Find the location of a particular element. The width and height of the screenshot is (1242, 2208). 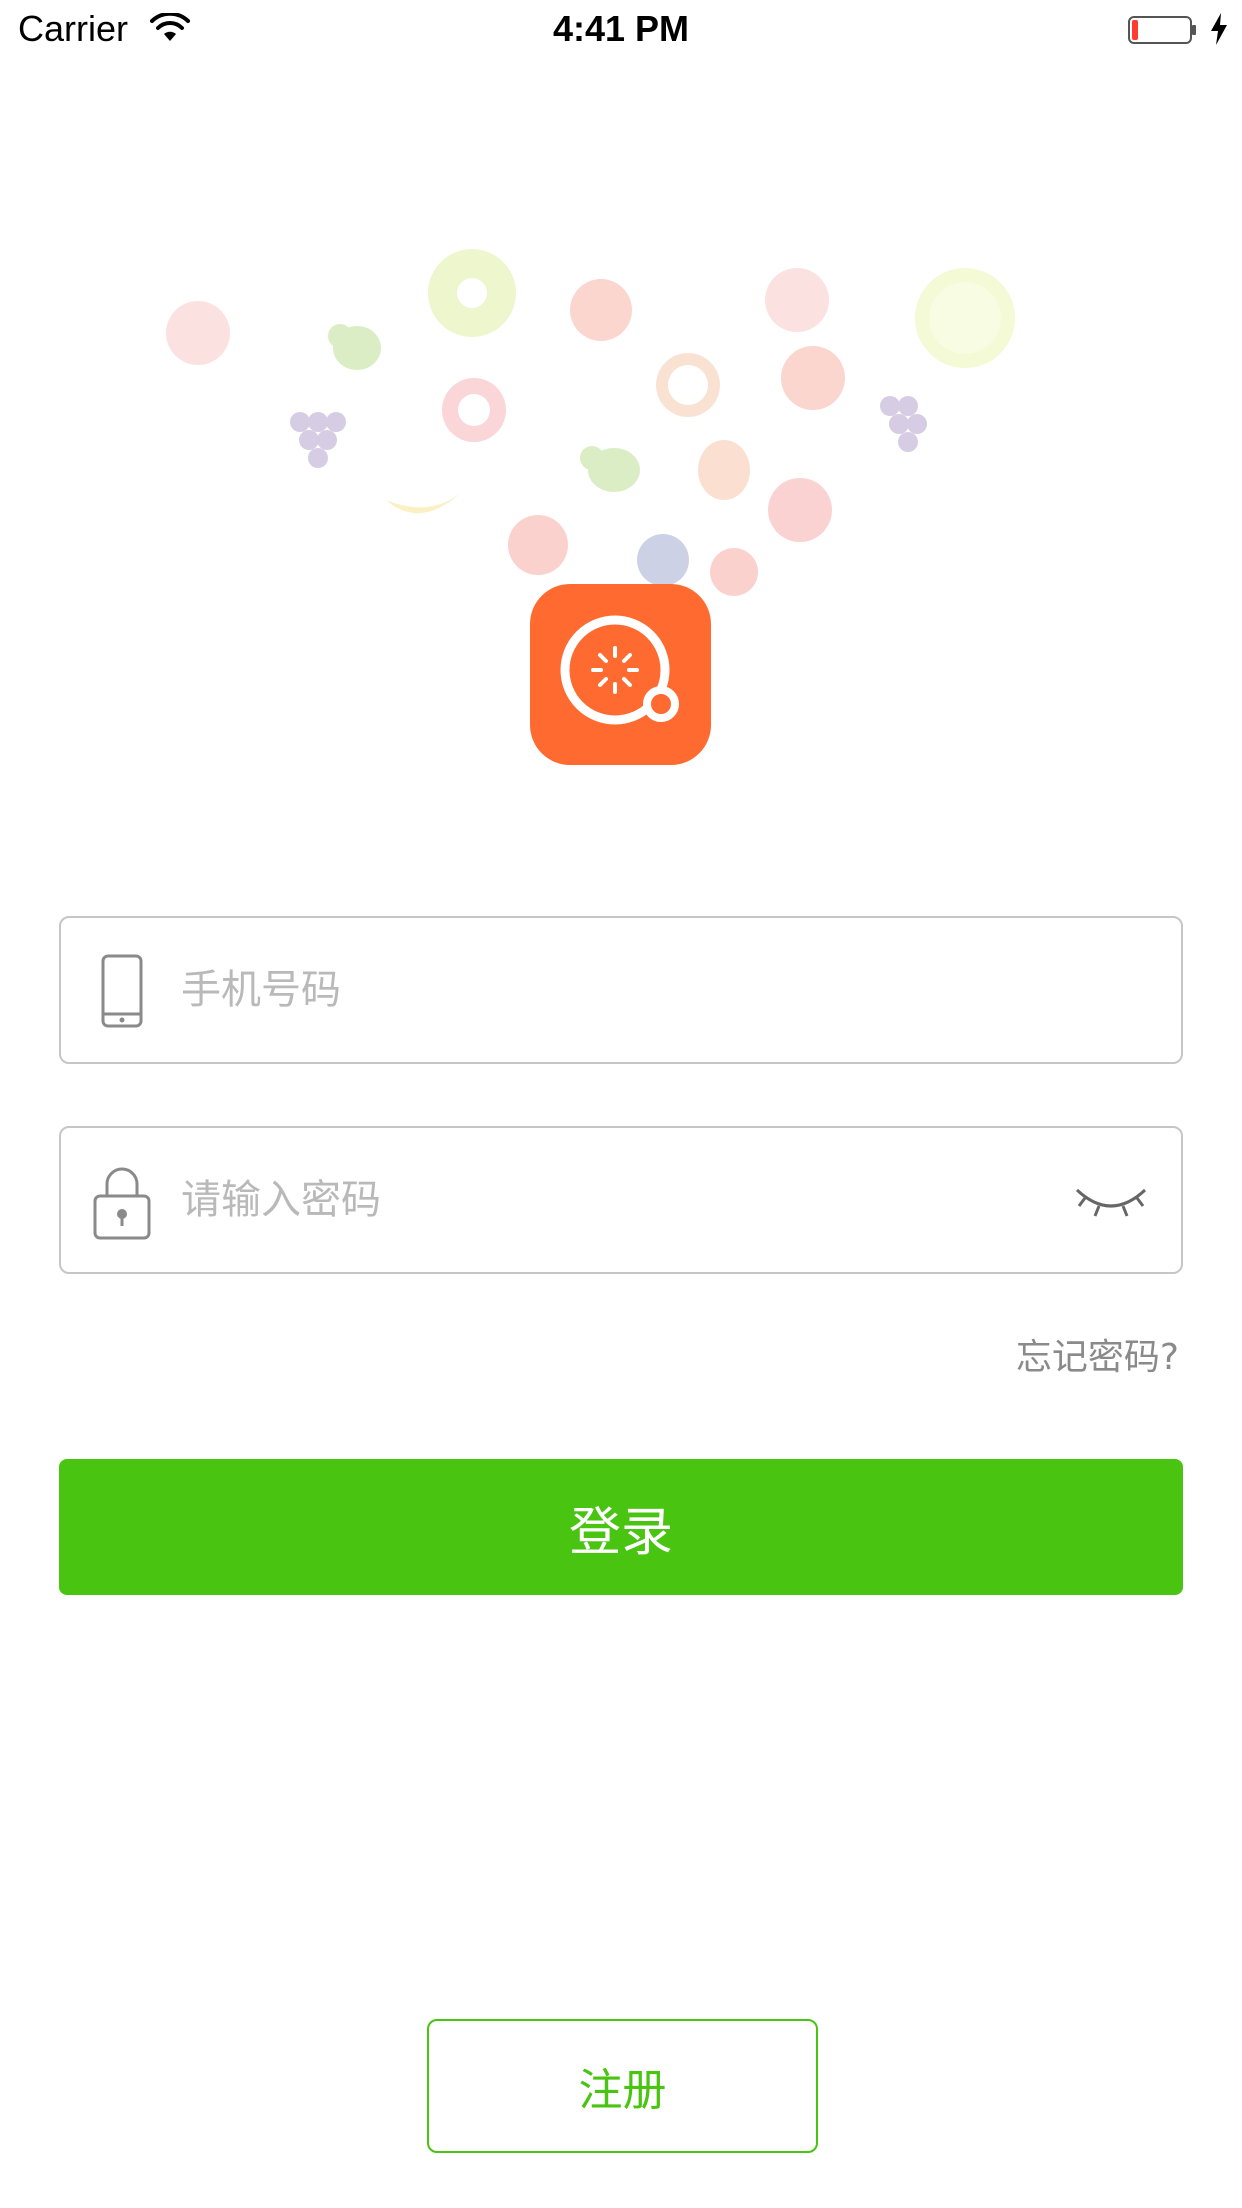

status-bar: Carrier 4:41 PM is located at coordinates (621, 30).